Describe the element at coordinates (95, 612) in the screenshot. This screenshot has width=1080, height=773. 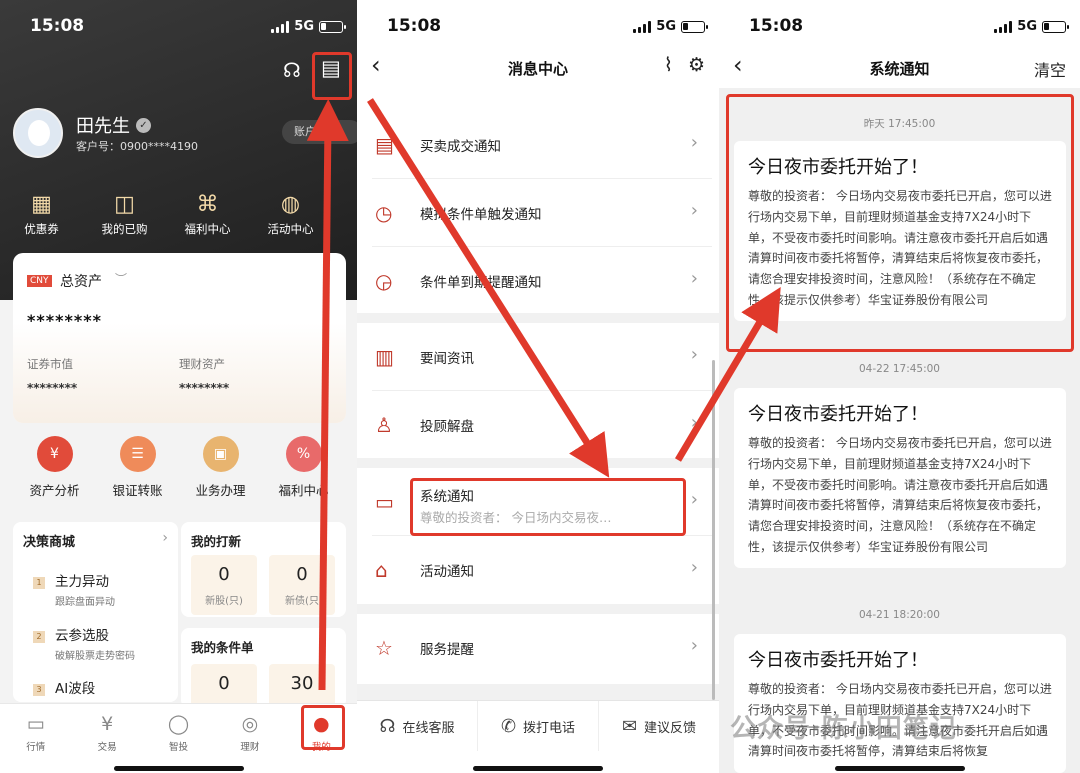
I see `decision-mall-card: 决策商城 › 1 主力异动 跟踪盘面异动 2 云参选股 破解股票走势密码 3 AI波段` at that location.